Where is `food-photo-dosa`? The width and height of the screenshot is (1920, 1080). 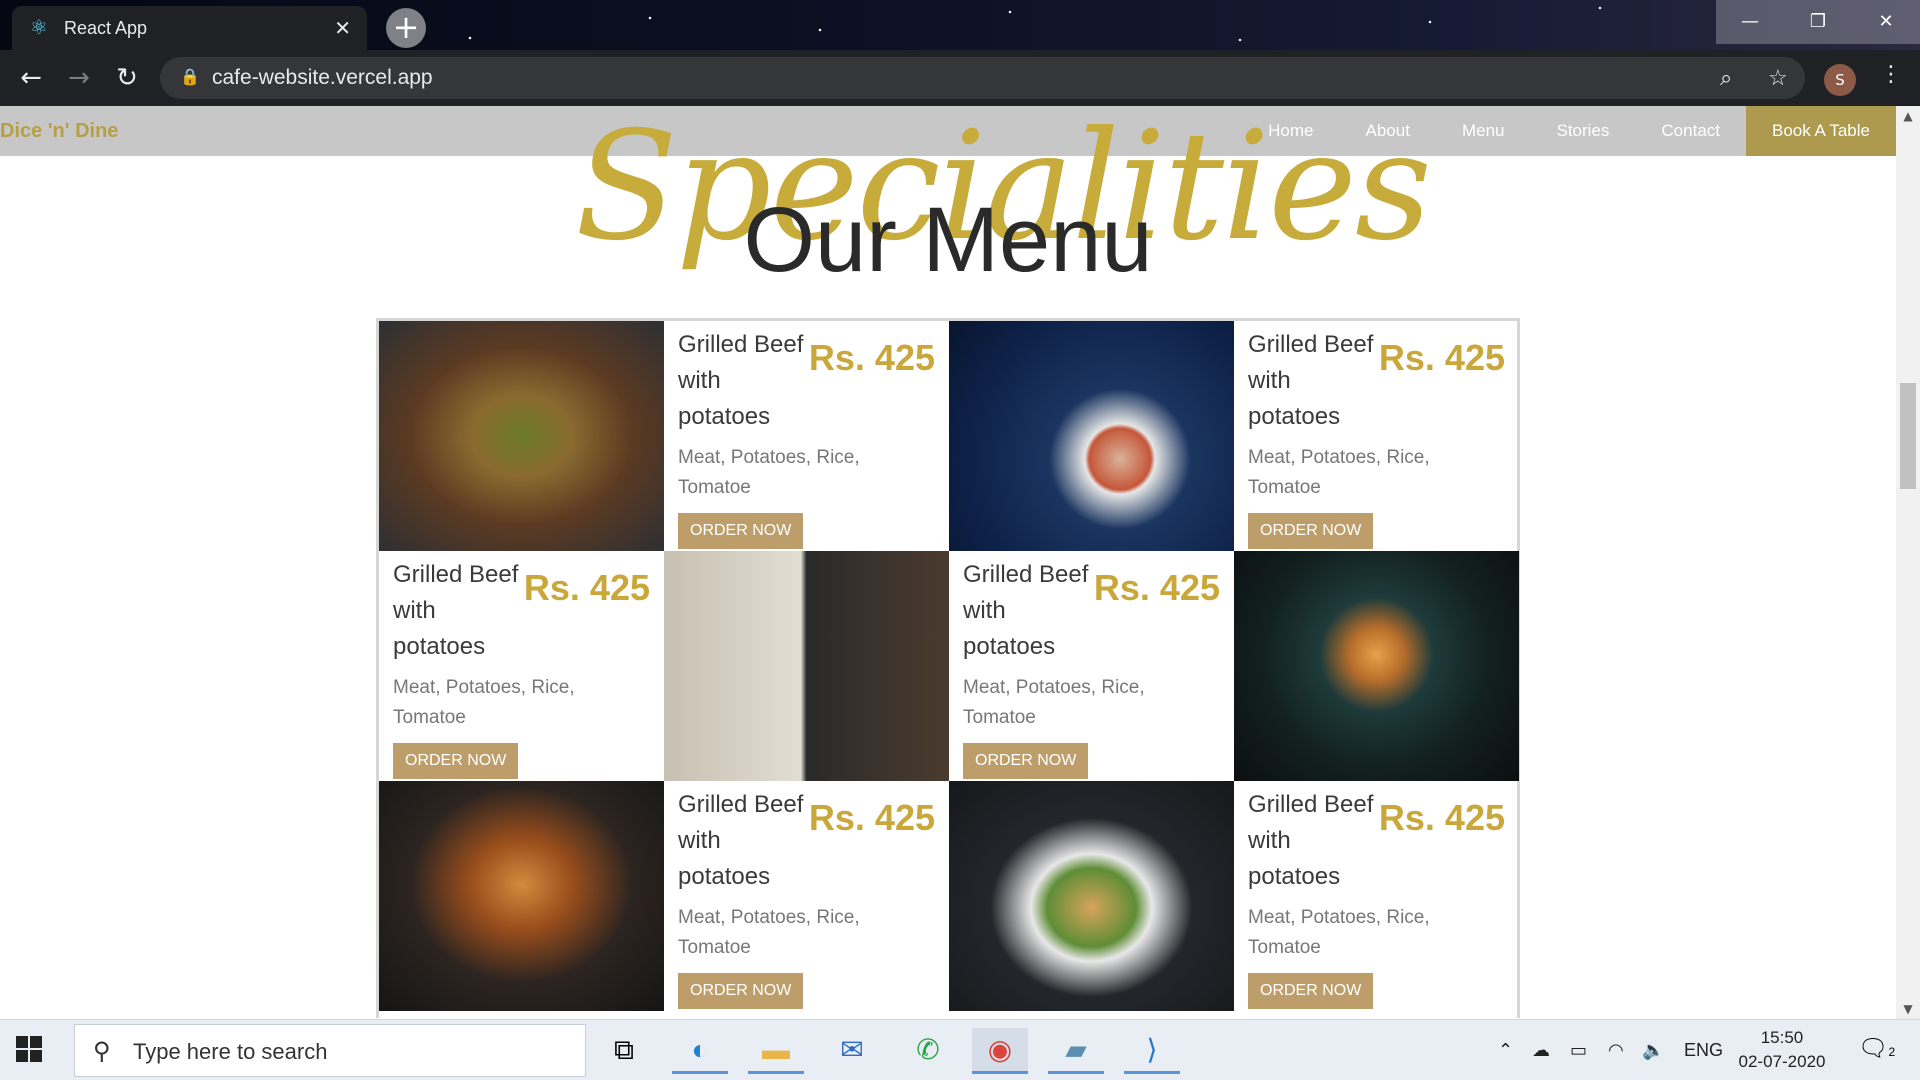
food-photo-dosa is located at coordinates (1091, 896).